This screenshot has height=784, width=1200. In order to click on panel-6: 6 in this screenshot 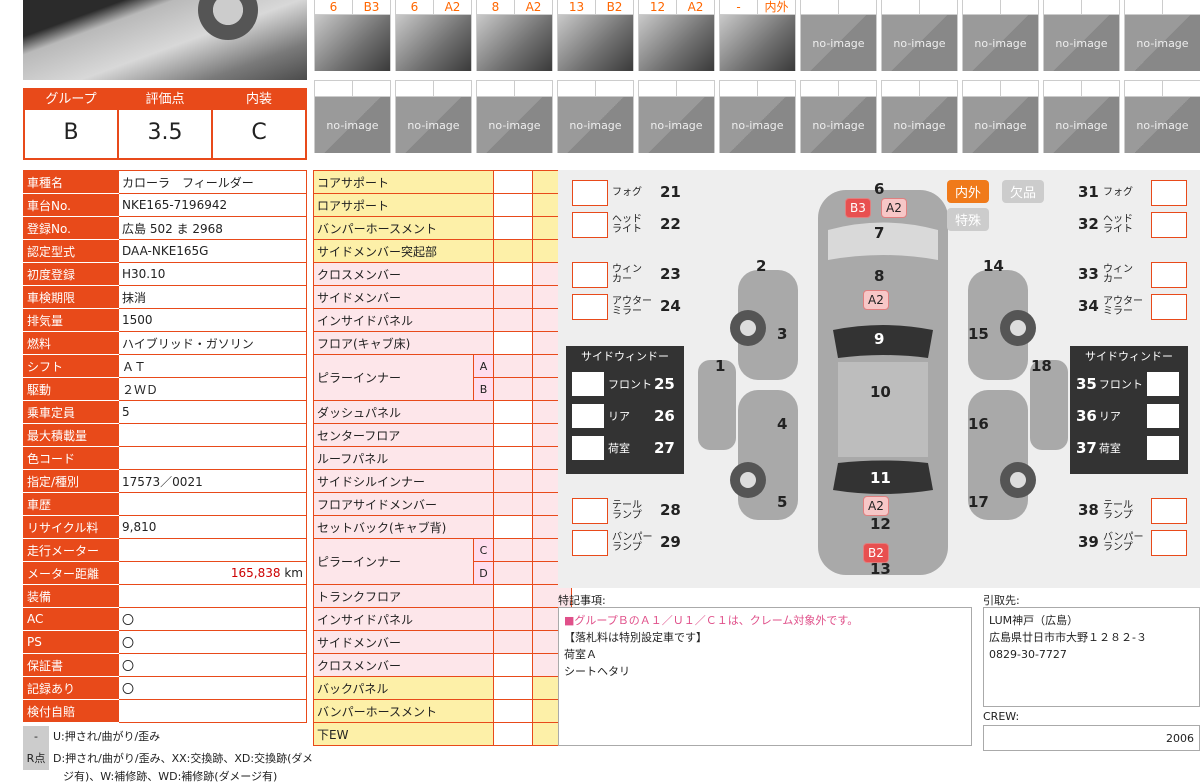, I will do `click(879, 189)`.